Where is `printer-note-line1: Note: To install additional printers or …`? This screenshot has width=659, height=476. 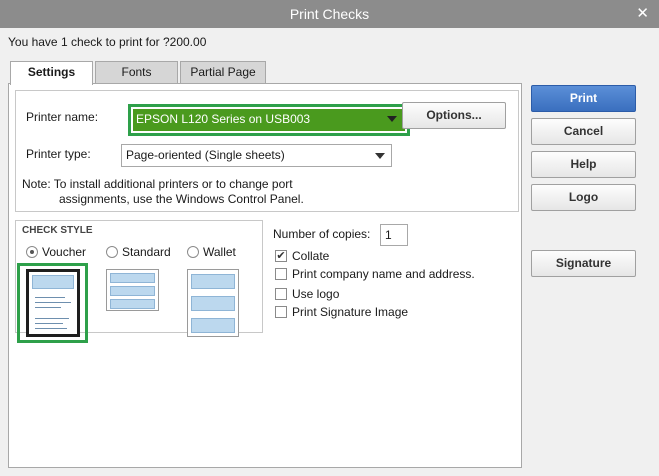 printer-note-line1: Note: To install additional printers or … is located at coordinates (157, 184).